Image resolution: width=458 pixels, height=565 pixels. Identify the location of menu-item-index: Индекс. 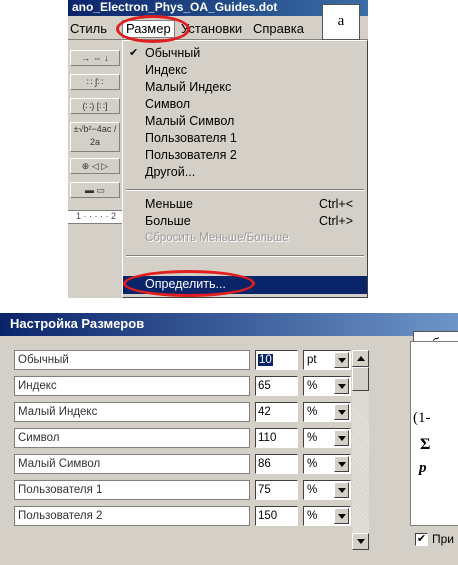
(245, 70).